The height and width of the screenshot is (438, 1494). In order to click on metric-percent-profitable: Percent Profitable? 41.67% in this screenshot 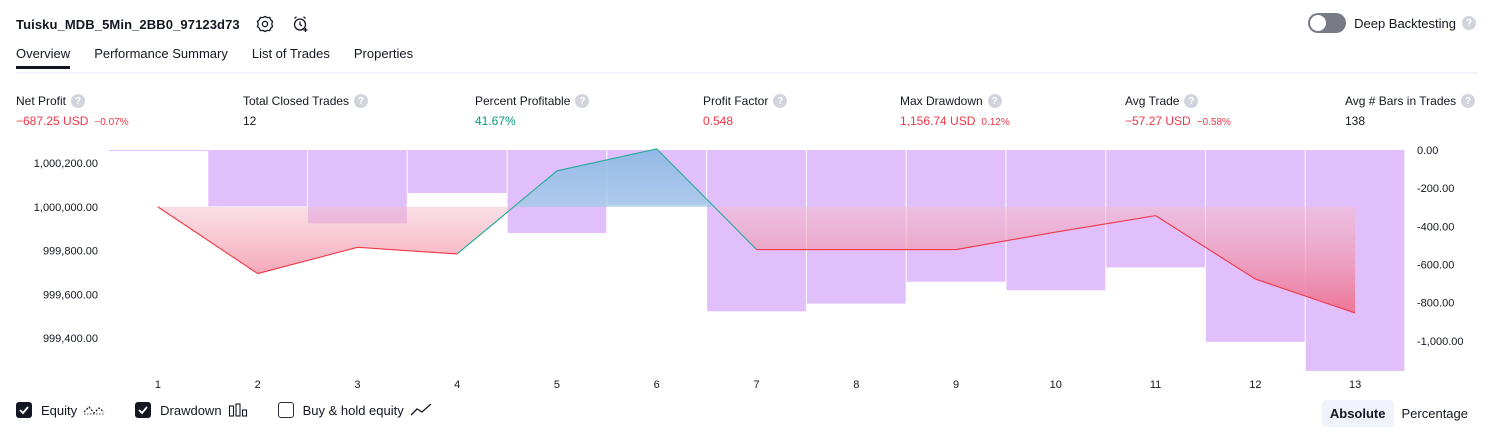, I will do `click(532, 111)`.